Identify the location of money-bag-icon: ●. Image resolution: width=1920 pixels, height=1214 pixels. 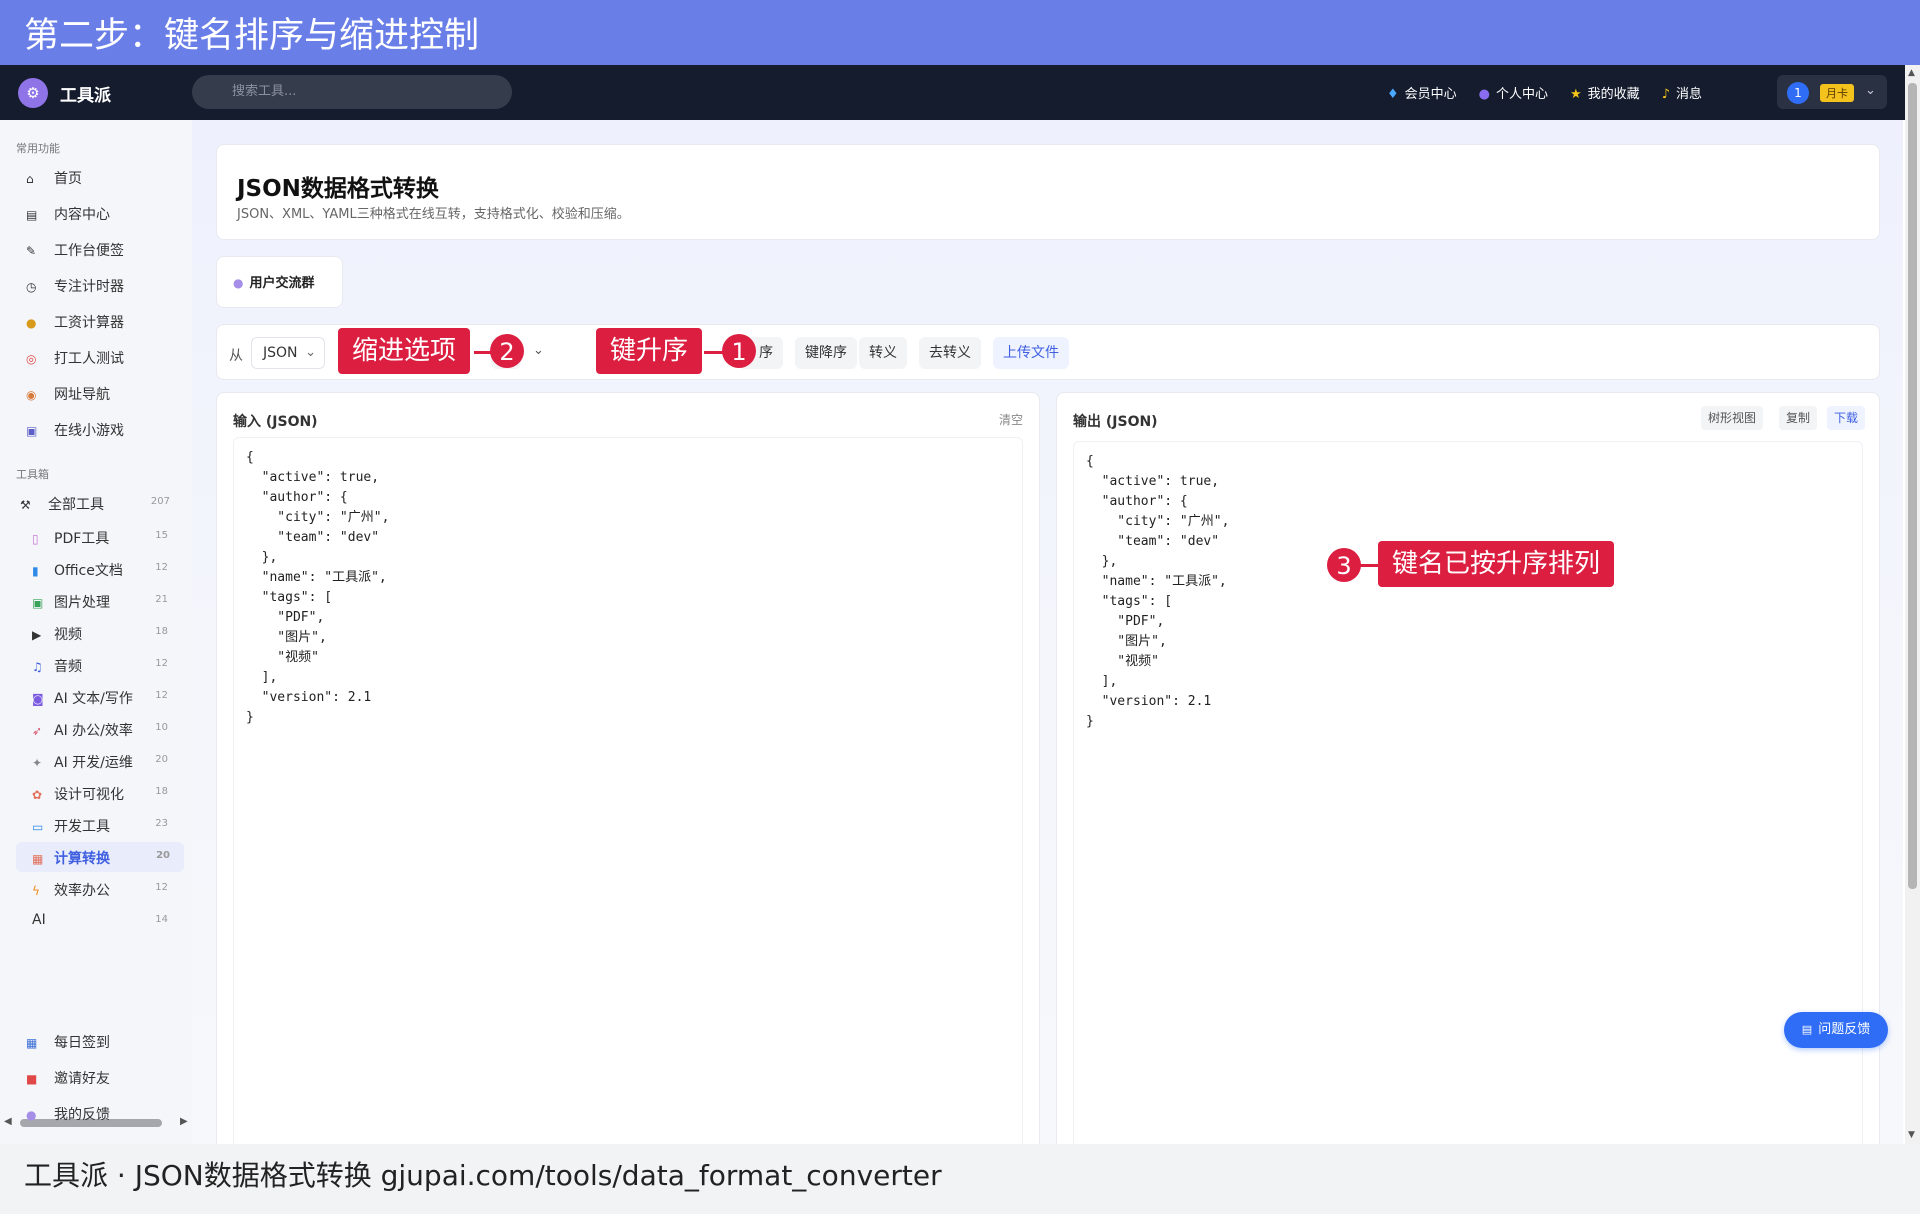
(31, 323).